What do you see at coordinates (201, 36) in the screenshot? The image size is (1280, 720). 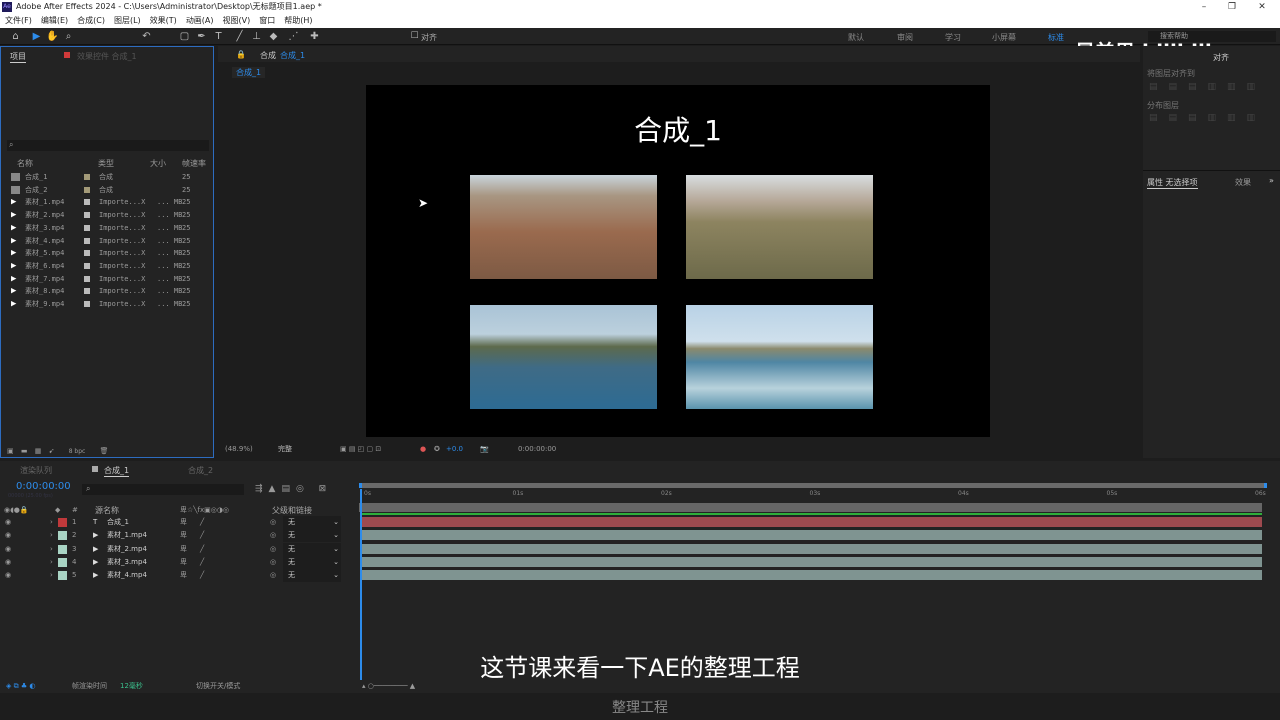 I see `pen-tool-icon: ✒` at bounding box center [201, 36].